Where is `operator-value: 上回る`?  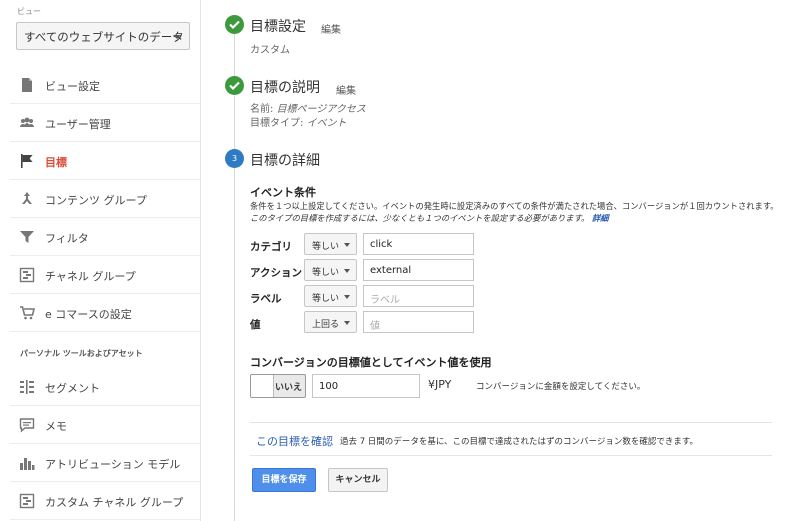 operator-value: 上回る is located at coordinates (326, 325).